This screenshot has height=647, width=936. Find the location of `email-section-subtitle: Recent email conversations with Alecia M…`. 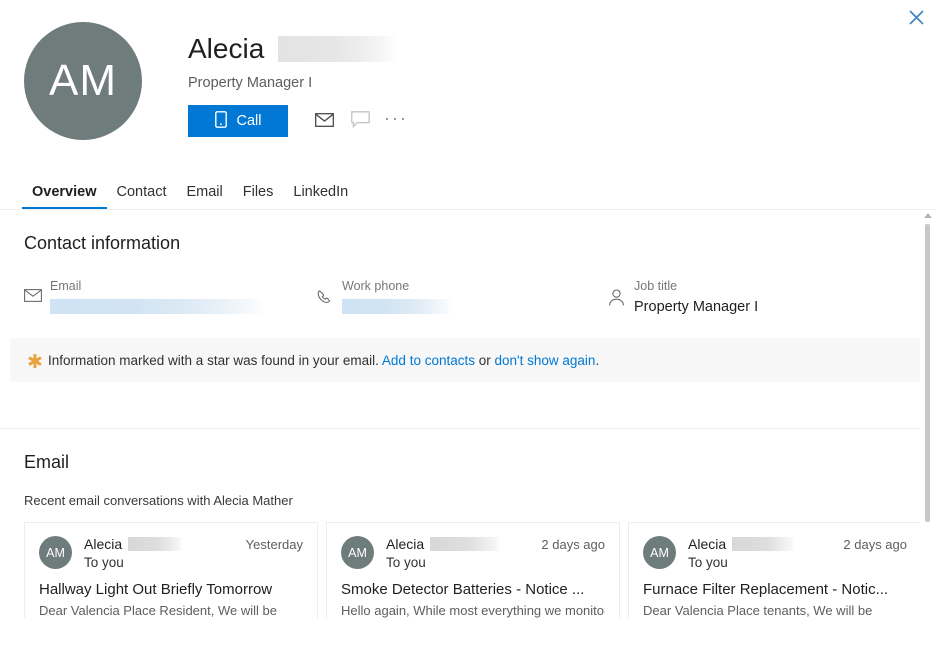

email-section-subtitle: Recent email conversations with Alecia M… is located at coordinates (158, 500).